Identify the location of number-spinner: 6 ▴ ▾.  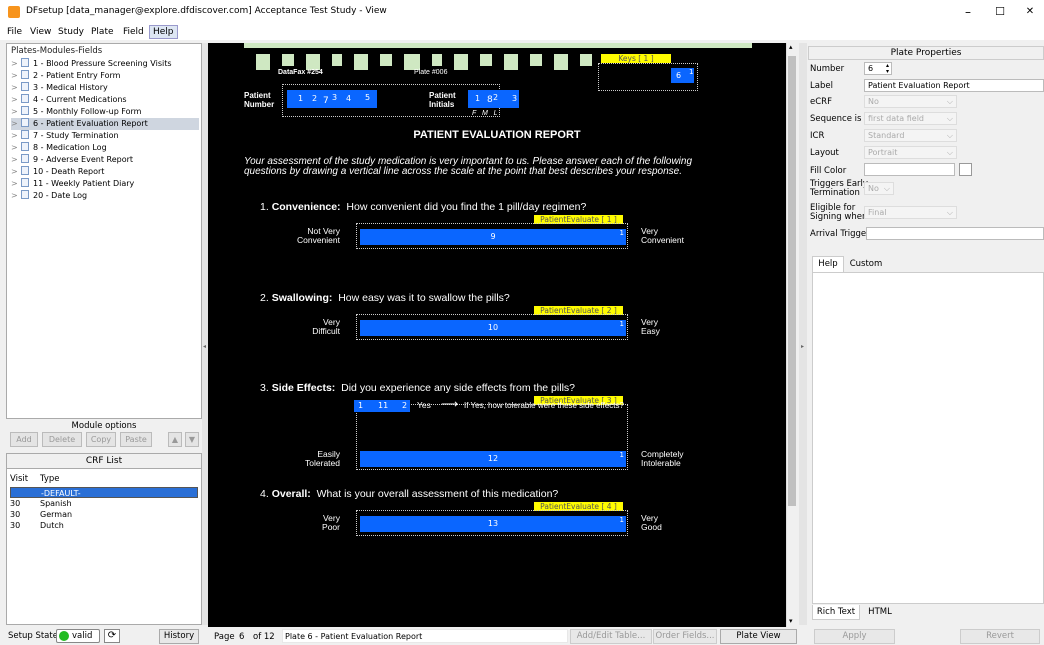
(878, 68).